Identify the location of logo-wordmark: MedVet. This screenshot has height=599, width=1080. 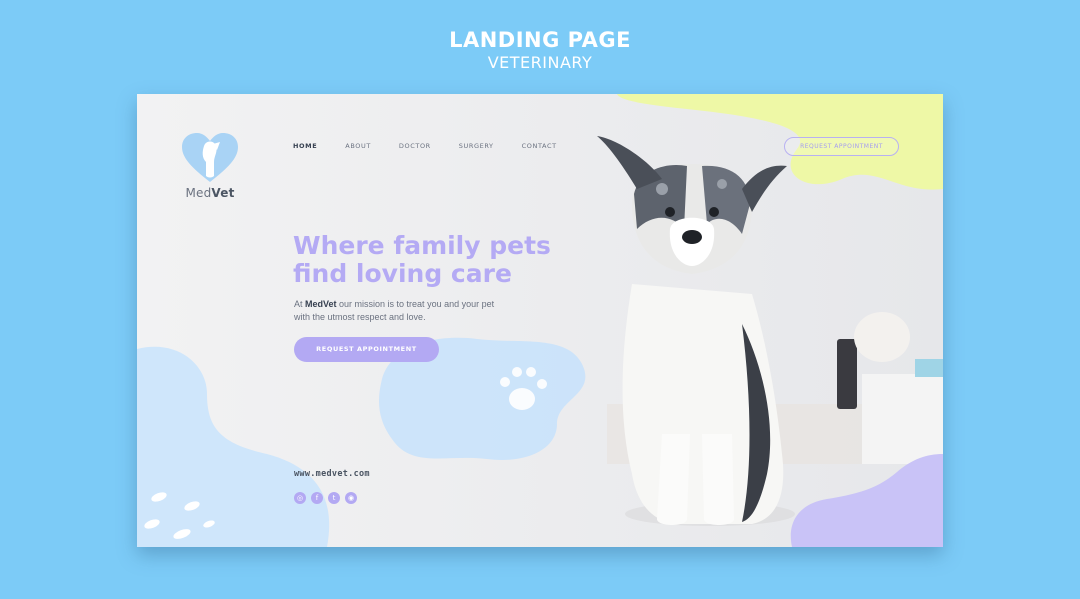
(210, 193).